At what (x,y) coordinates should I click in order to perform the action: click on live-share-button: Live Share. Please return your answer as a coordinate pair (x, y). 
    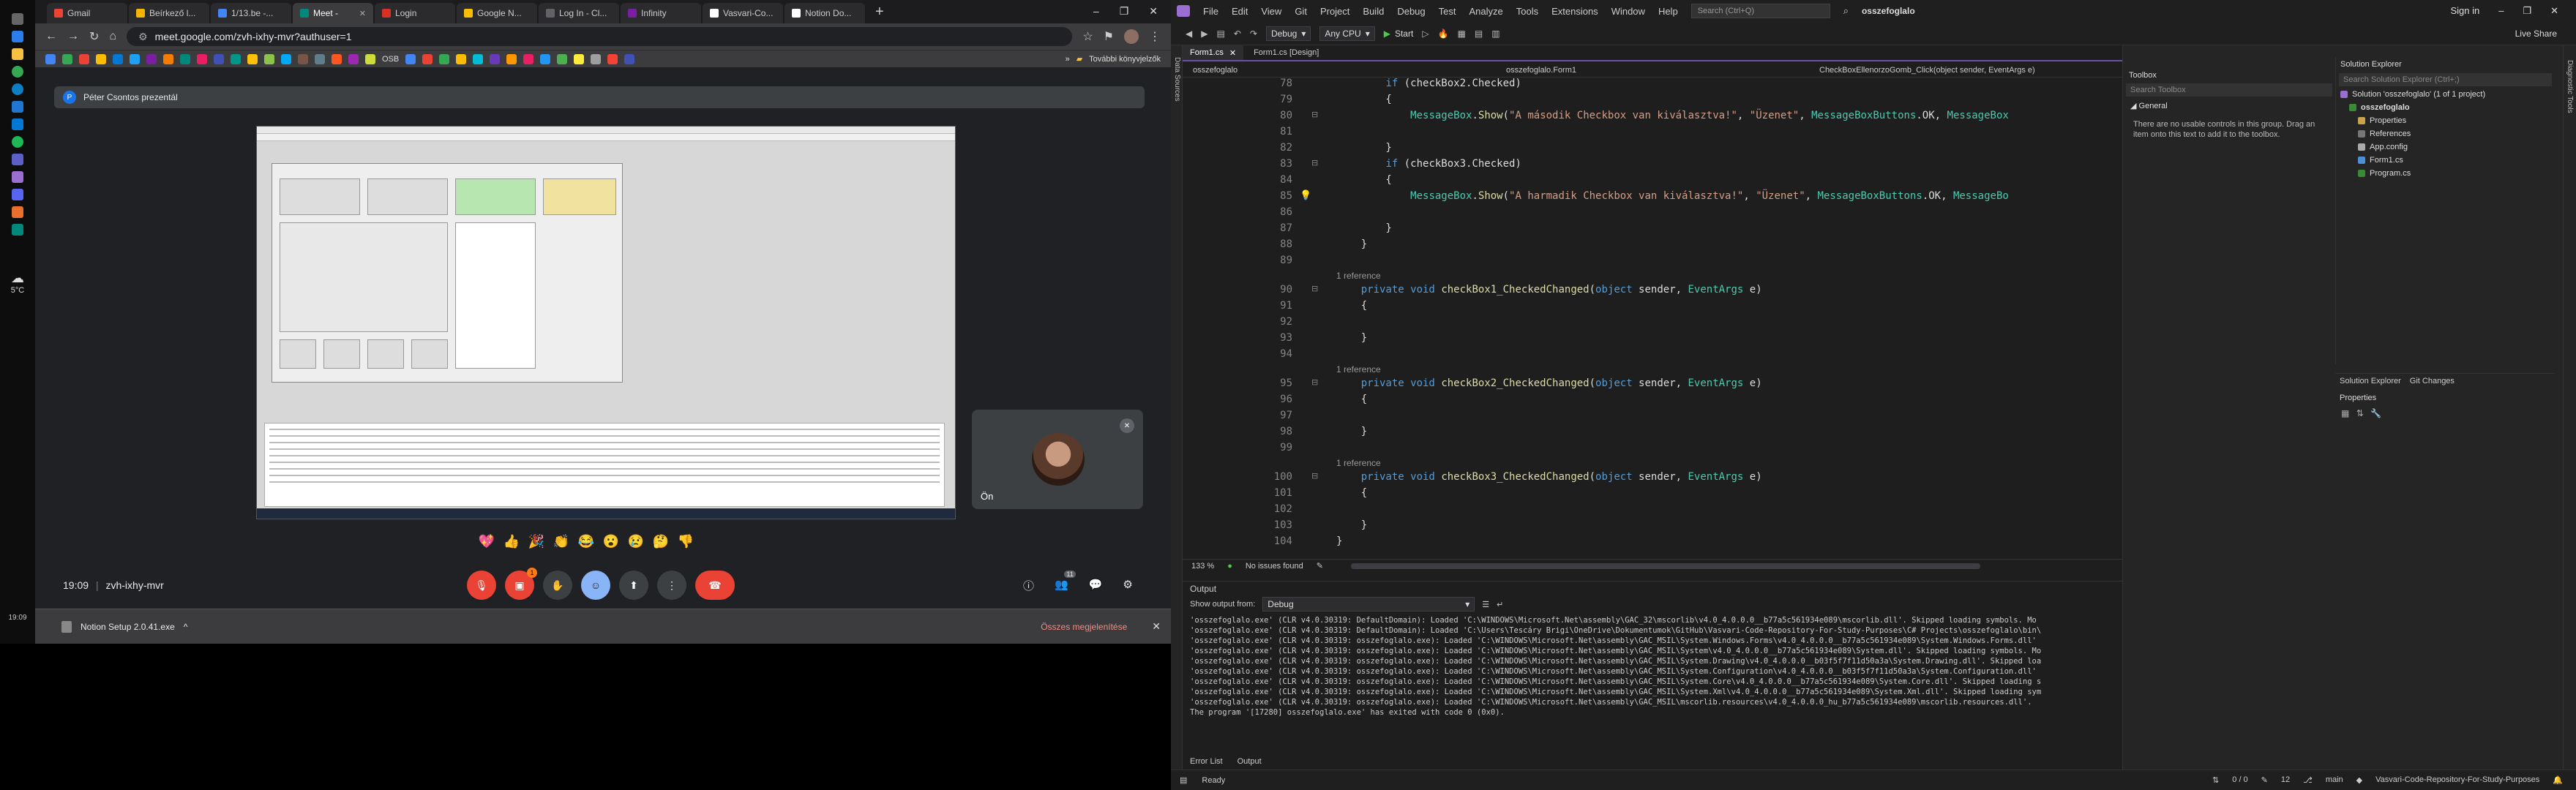
    Looking at the image, I should click on (2545, 34).